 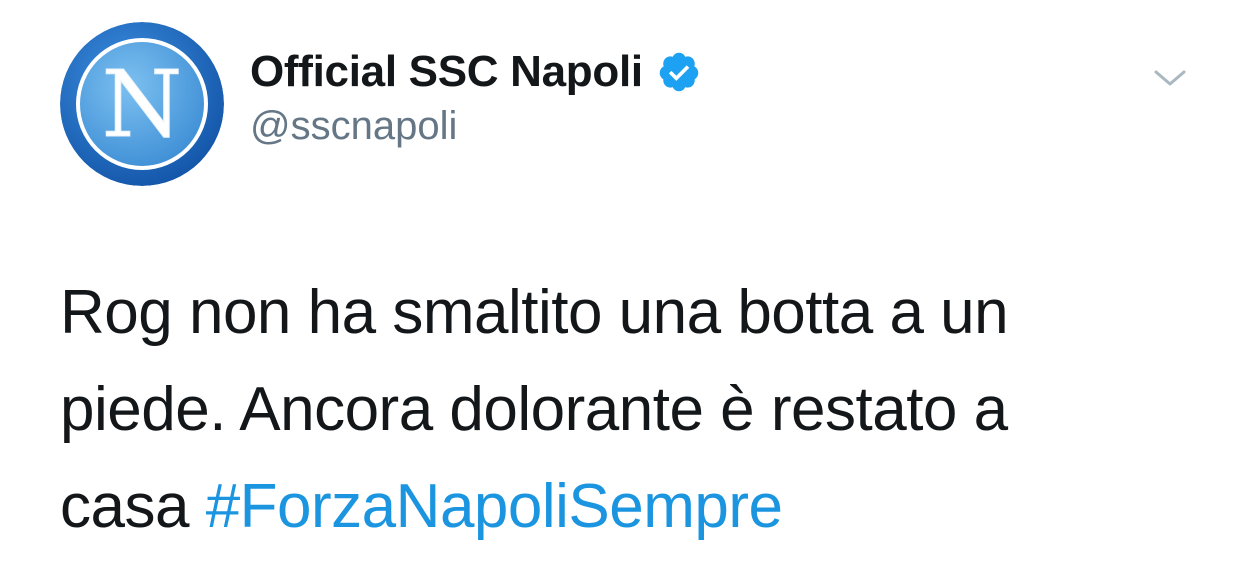 I want to click on avatar-letter: N, so click(x=142, y=104).